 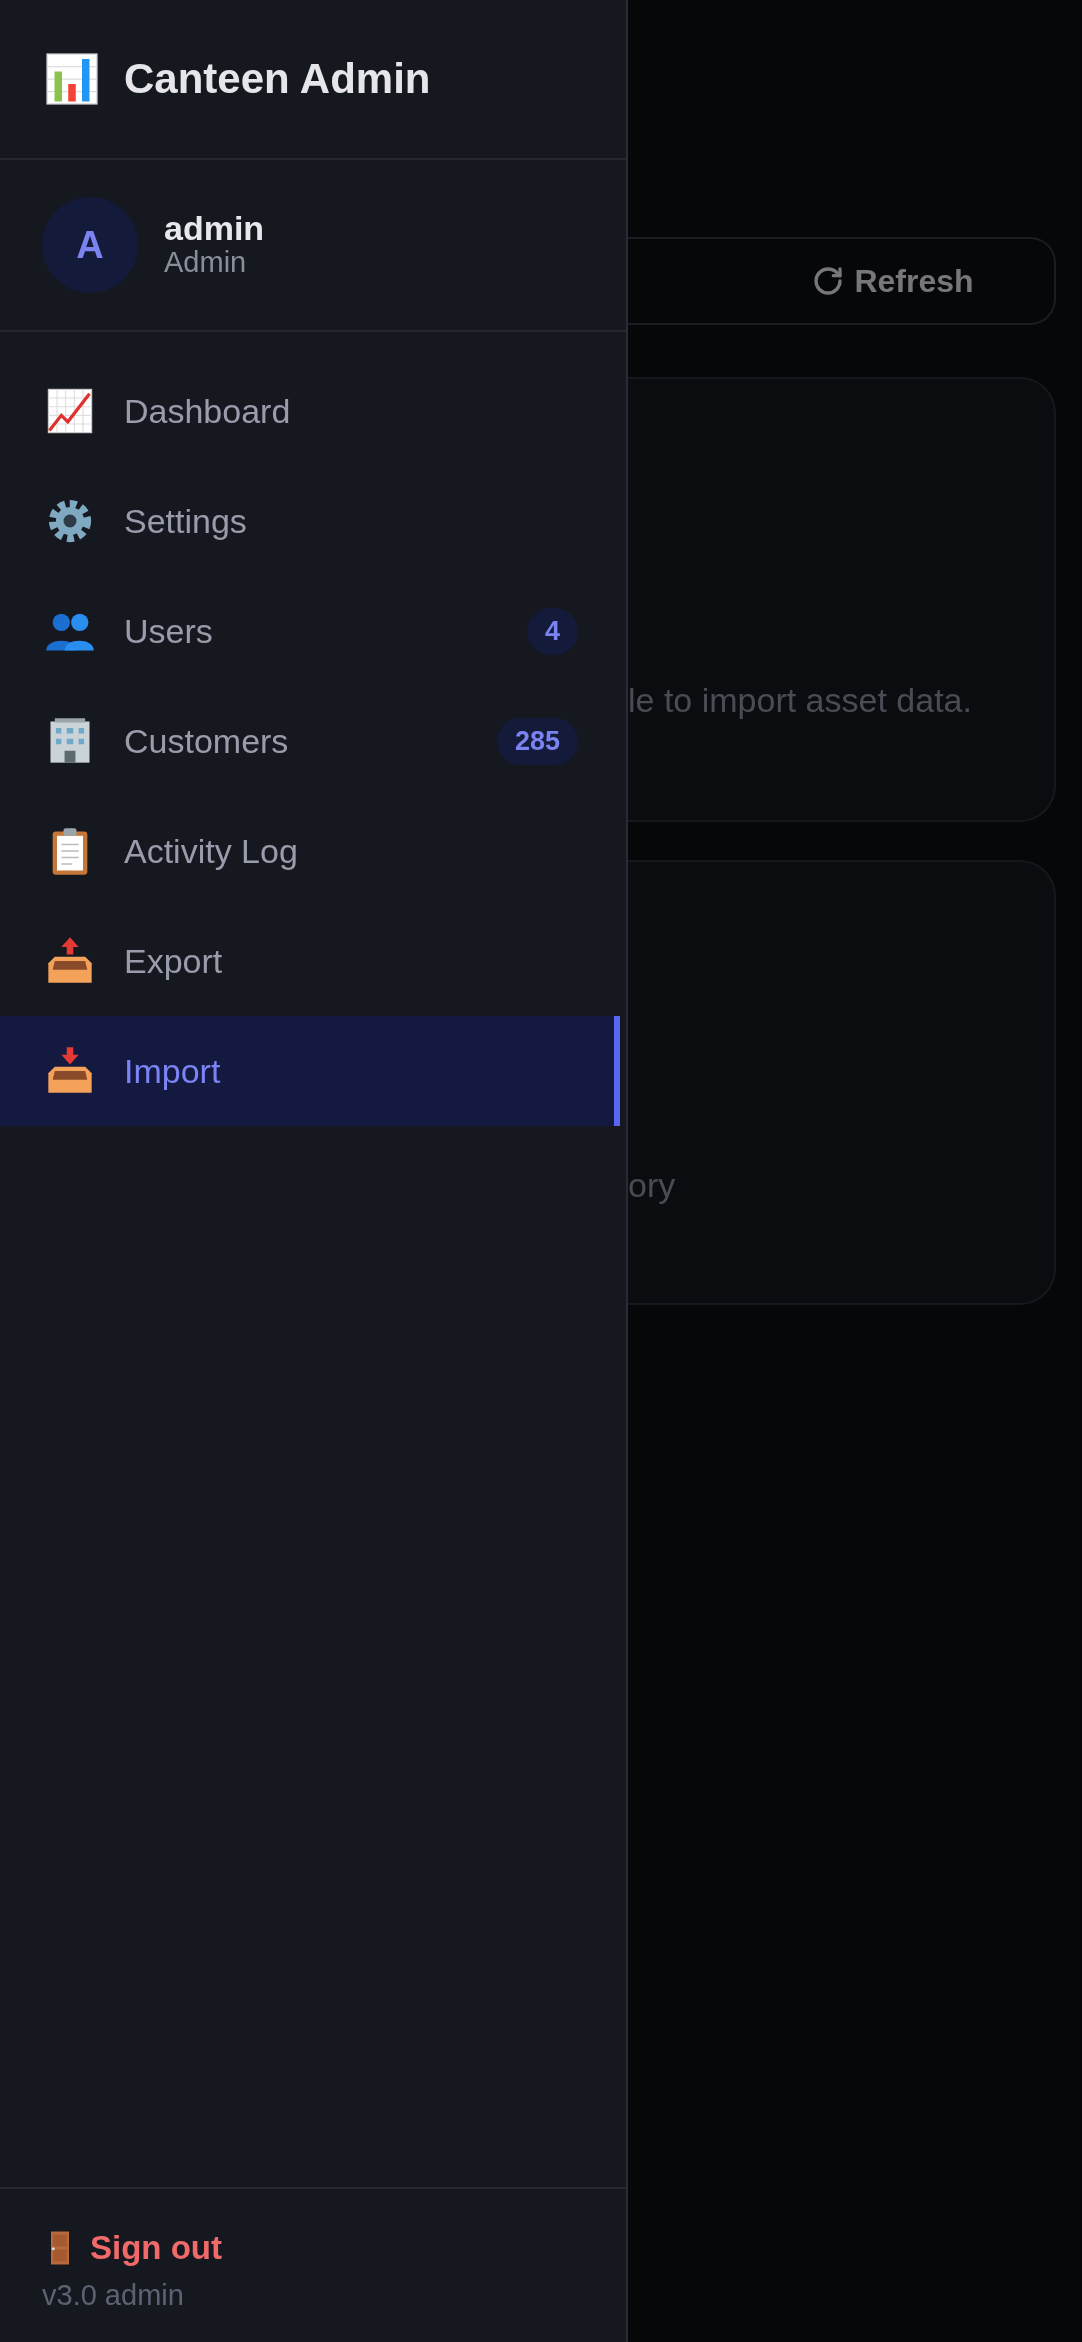 What do you see at coordinates (652, 1185) in the screenshot?
I see `card-text: ory` at bounding box center [652, 1185].